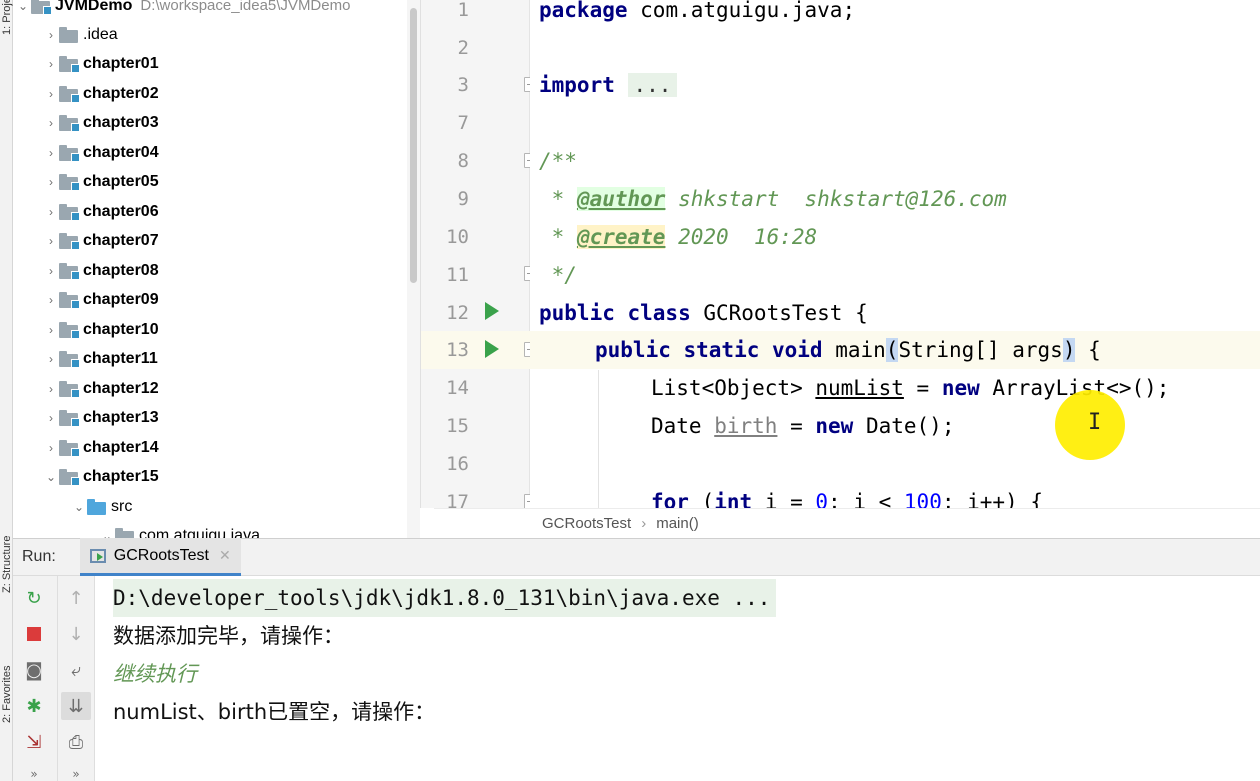  Describe the element at coordinates (34, 742) in the screenshot. I see `import-icon: ⇲` at that location.